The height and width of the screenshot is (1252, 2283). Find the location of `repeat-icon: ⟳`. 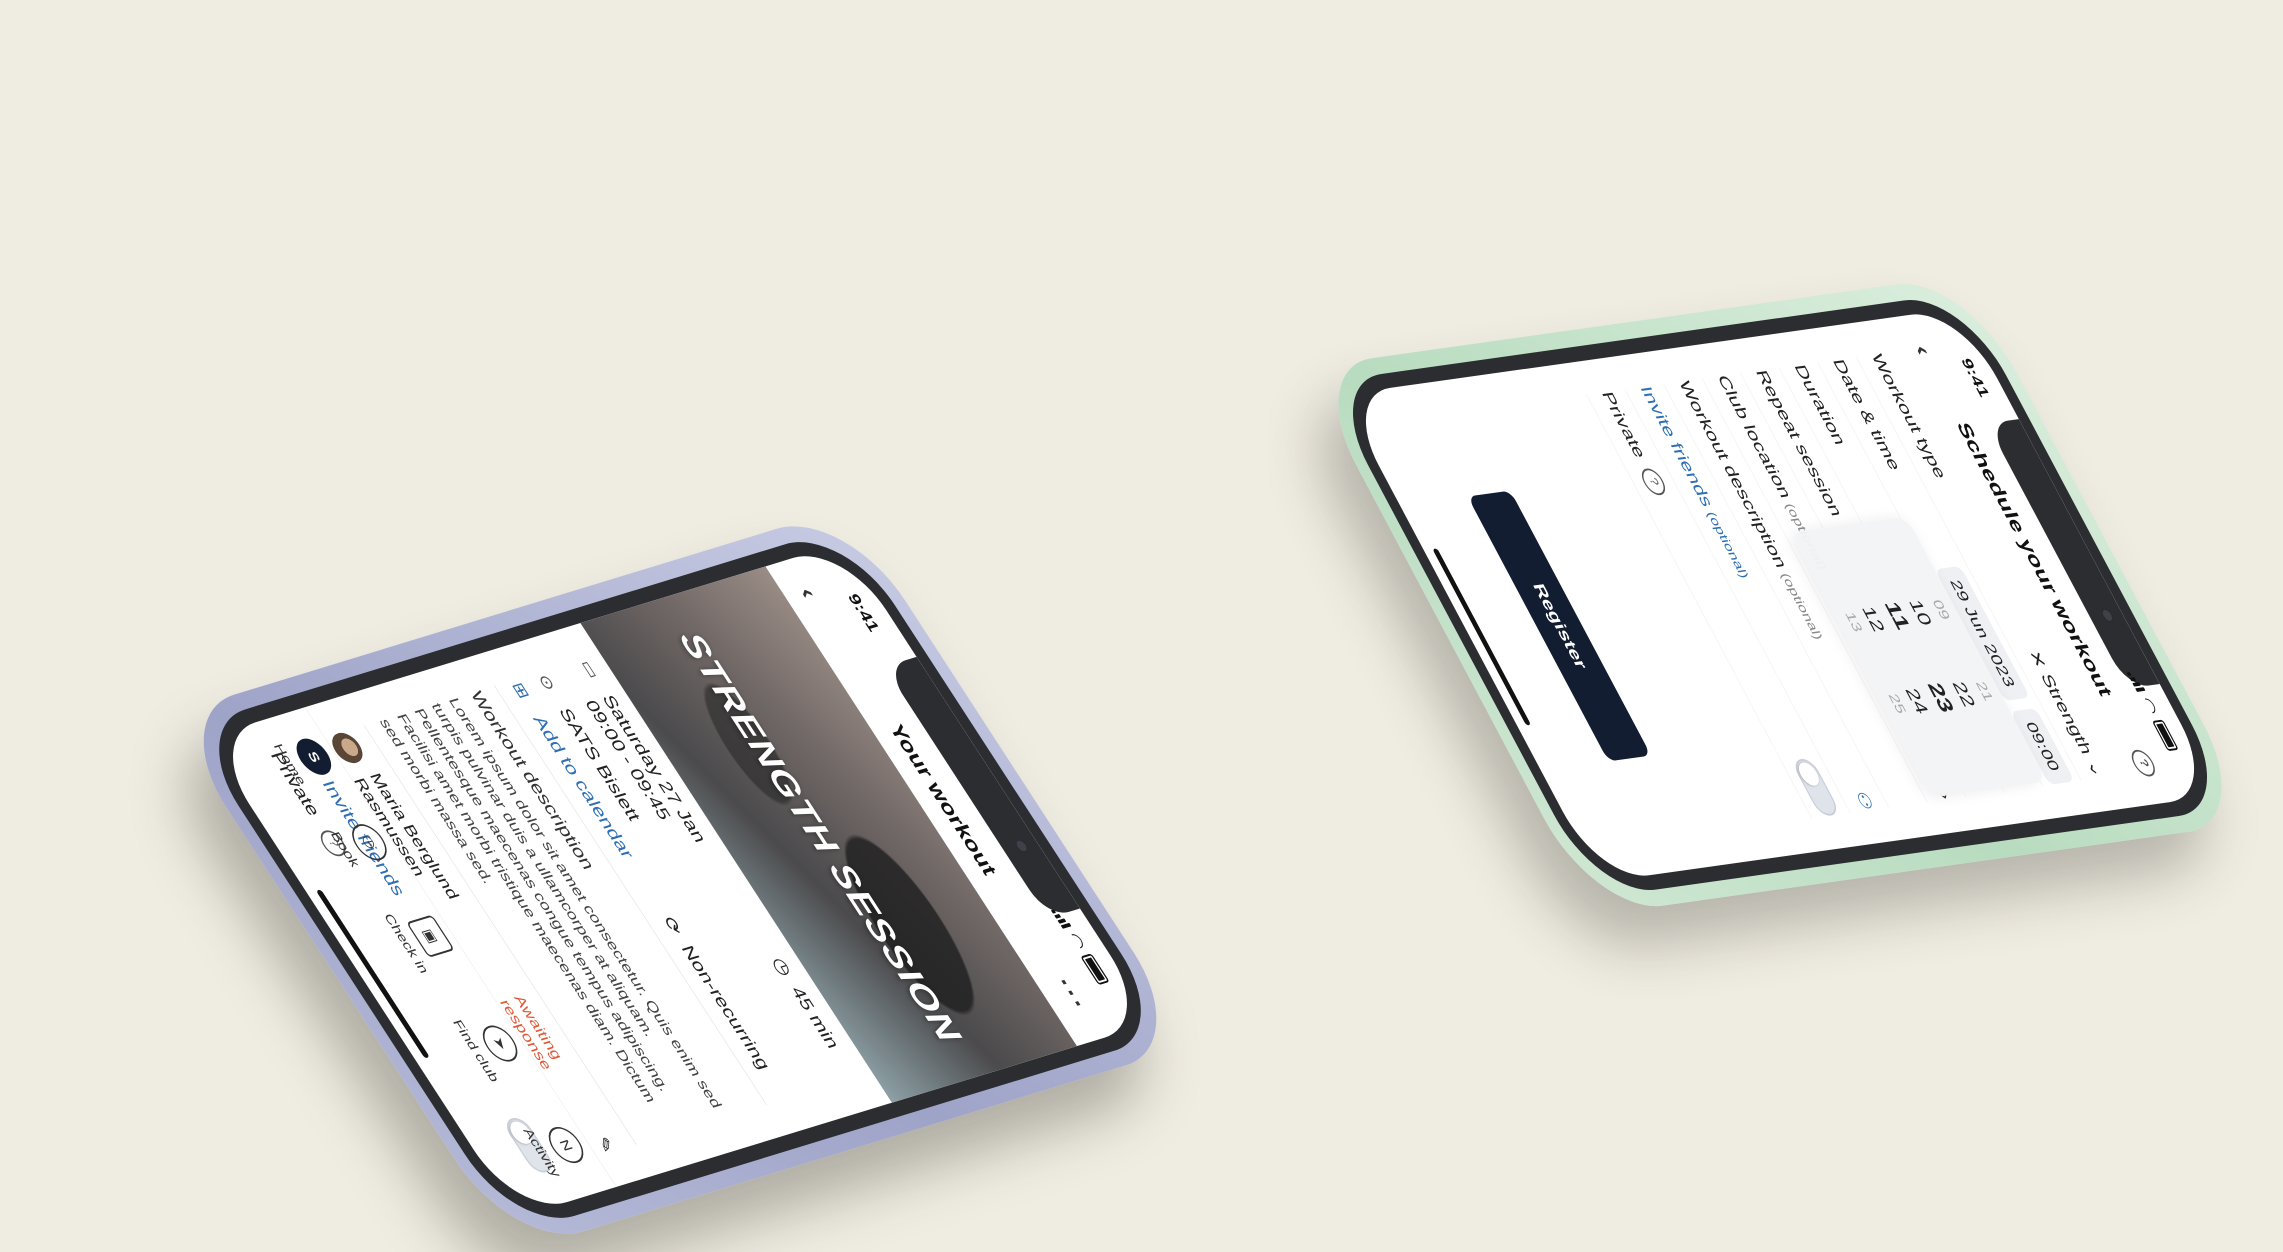

repeat-icon: ⟳ is located at coordinates (672, 925).